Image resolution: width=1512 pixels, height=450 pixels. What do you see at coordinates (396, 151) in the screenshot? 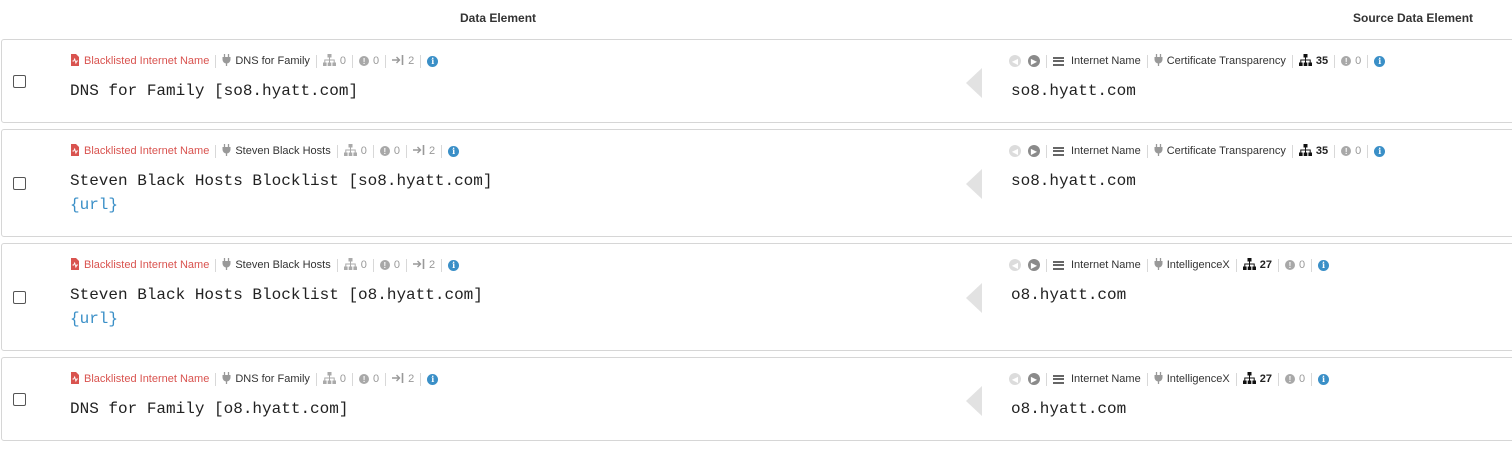
I see `false-positive-value: 0` at bounding box center [396, 151].